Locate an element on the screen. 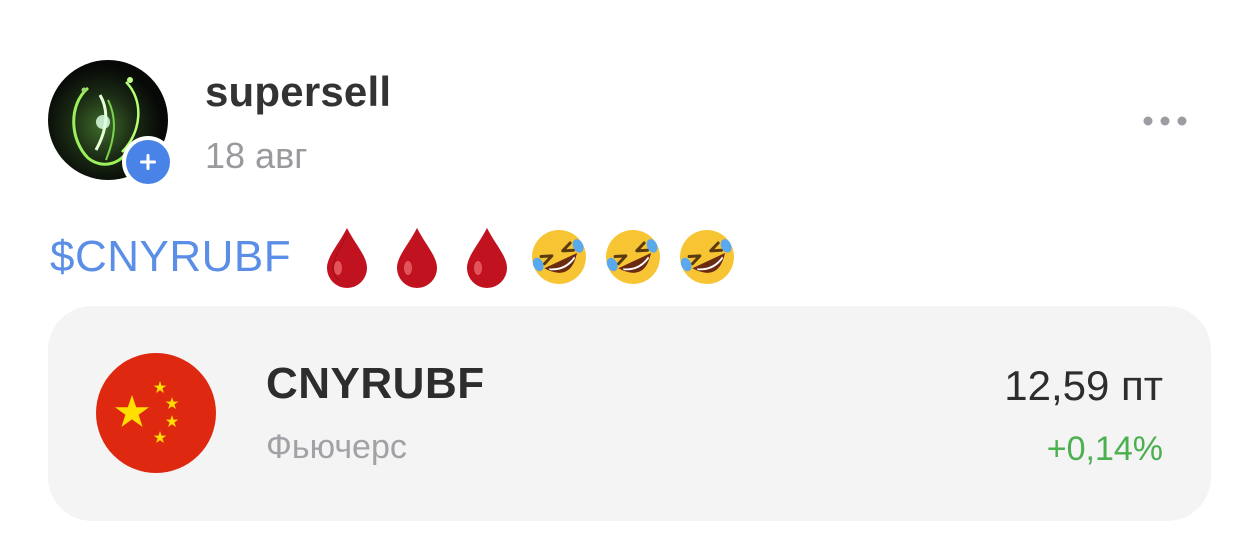 The height and width of the screenshot is (539, 1260). more-options-button is located at coordinates (1165, 121).